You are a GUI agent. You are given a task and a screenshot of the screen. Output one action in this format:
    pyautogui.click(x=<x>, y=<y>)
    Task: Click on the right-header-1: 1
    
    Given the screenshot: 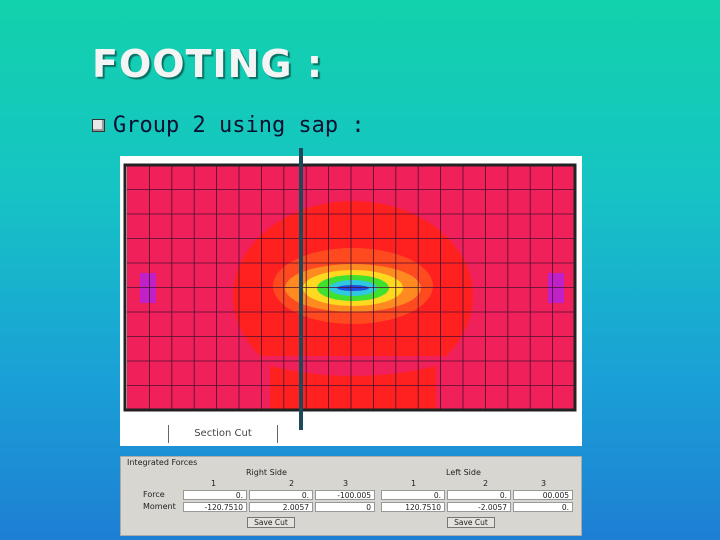 What is the action you would take?
    pyautogui.click(x=214, y=483)
    